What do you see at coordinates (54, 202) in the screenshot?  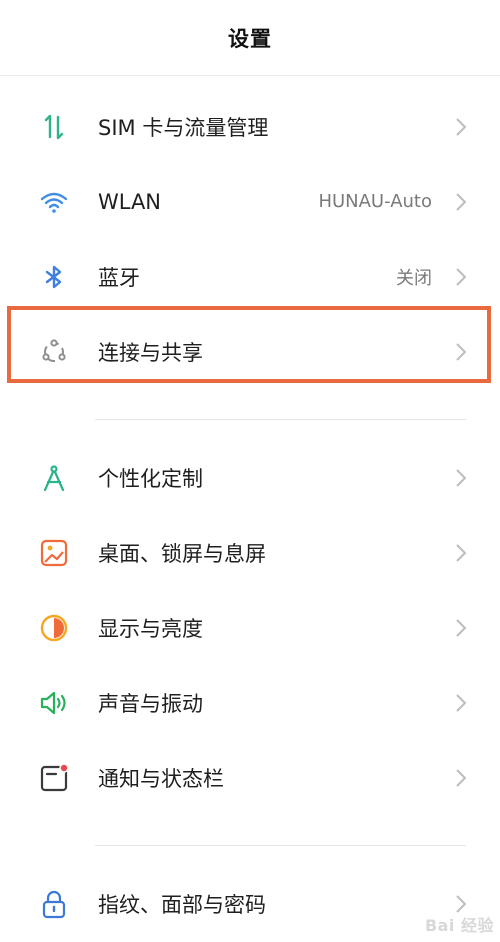 I see `wifi-icon` at bounding box center [54, 202].